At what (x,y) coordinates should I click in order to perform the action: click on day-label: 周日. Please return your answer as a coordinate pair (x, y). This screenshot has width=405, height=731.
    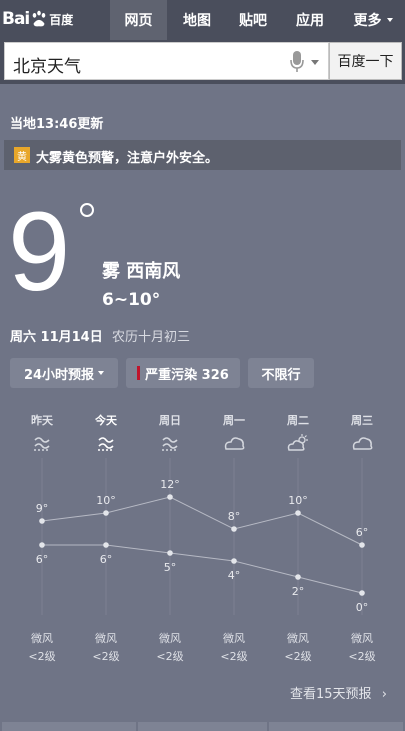
    Looking at the image, I should click on (170, 420).